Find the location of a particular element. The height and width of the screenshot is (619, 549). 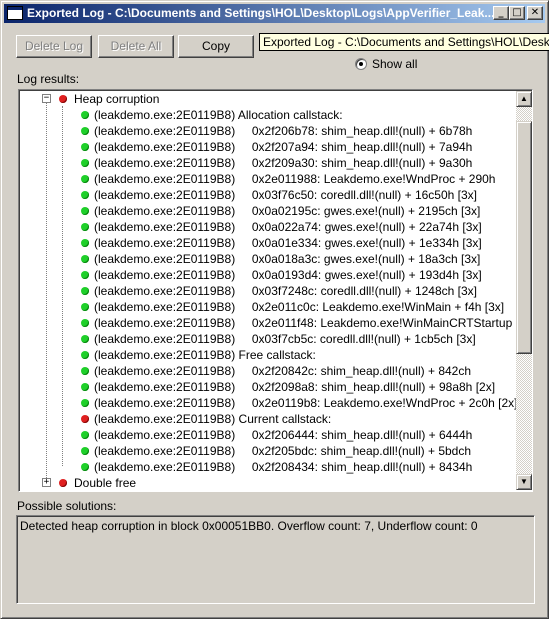

tree-row-text: Heap corruption is located at coordinates (117, 99).